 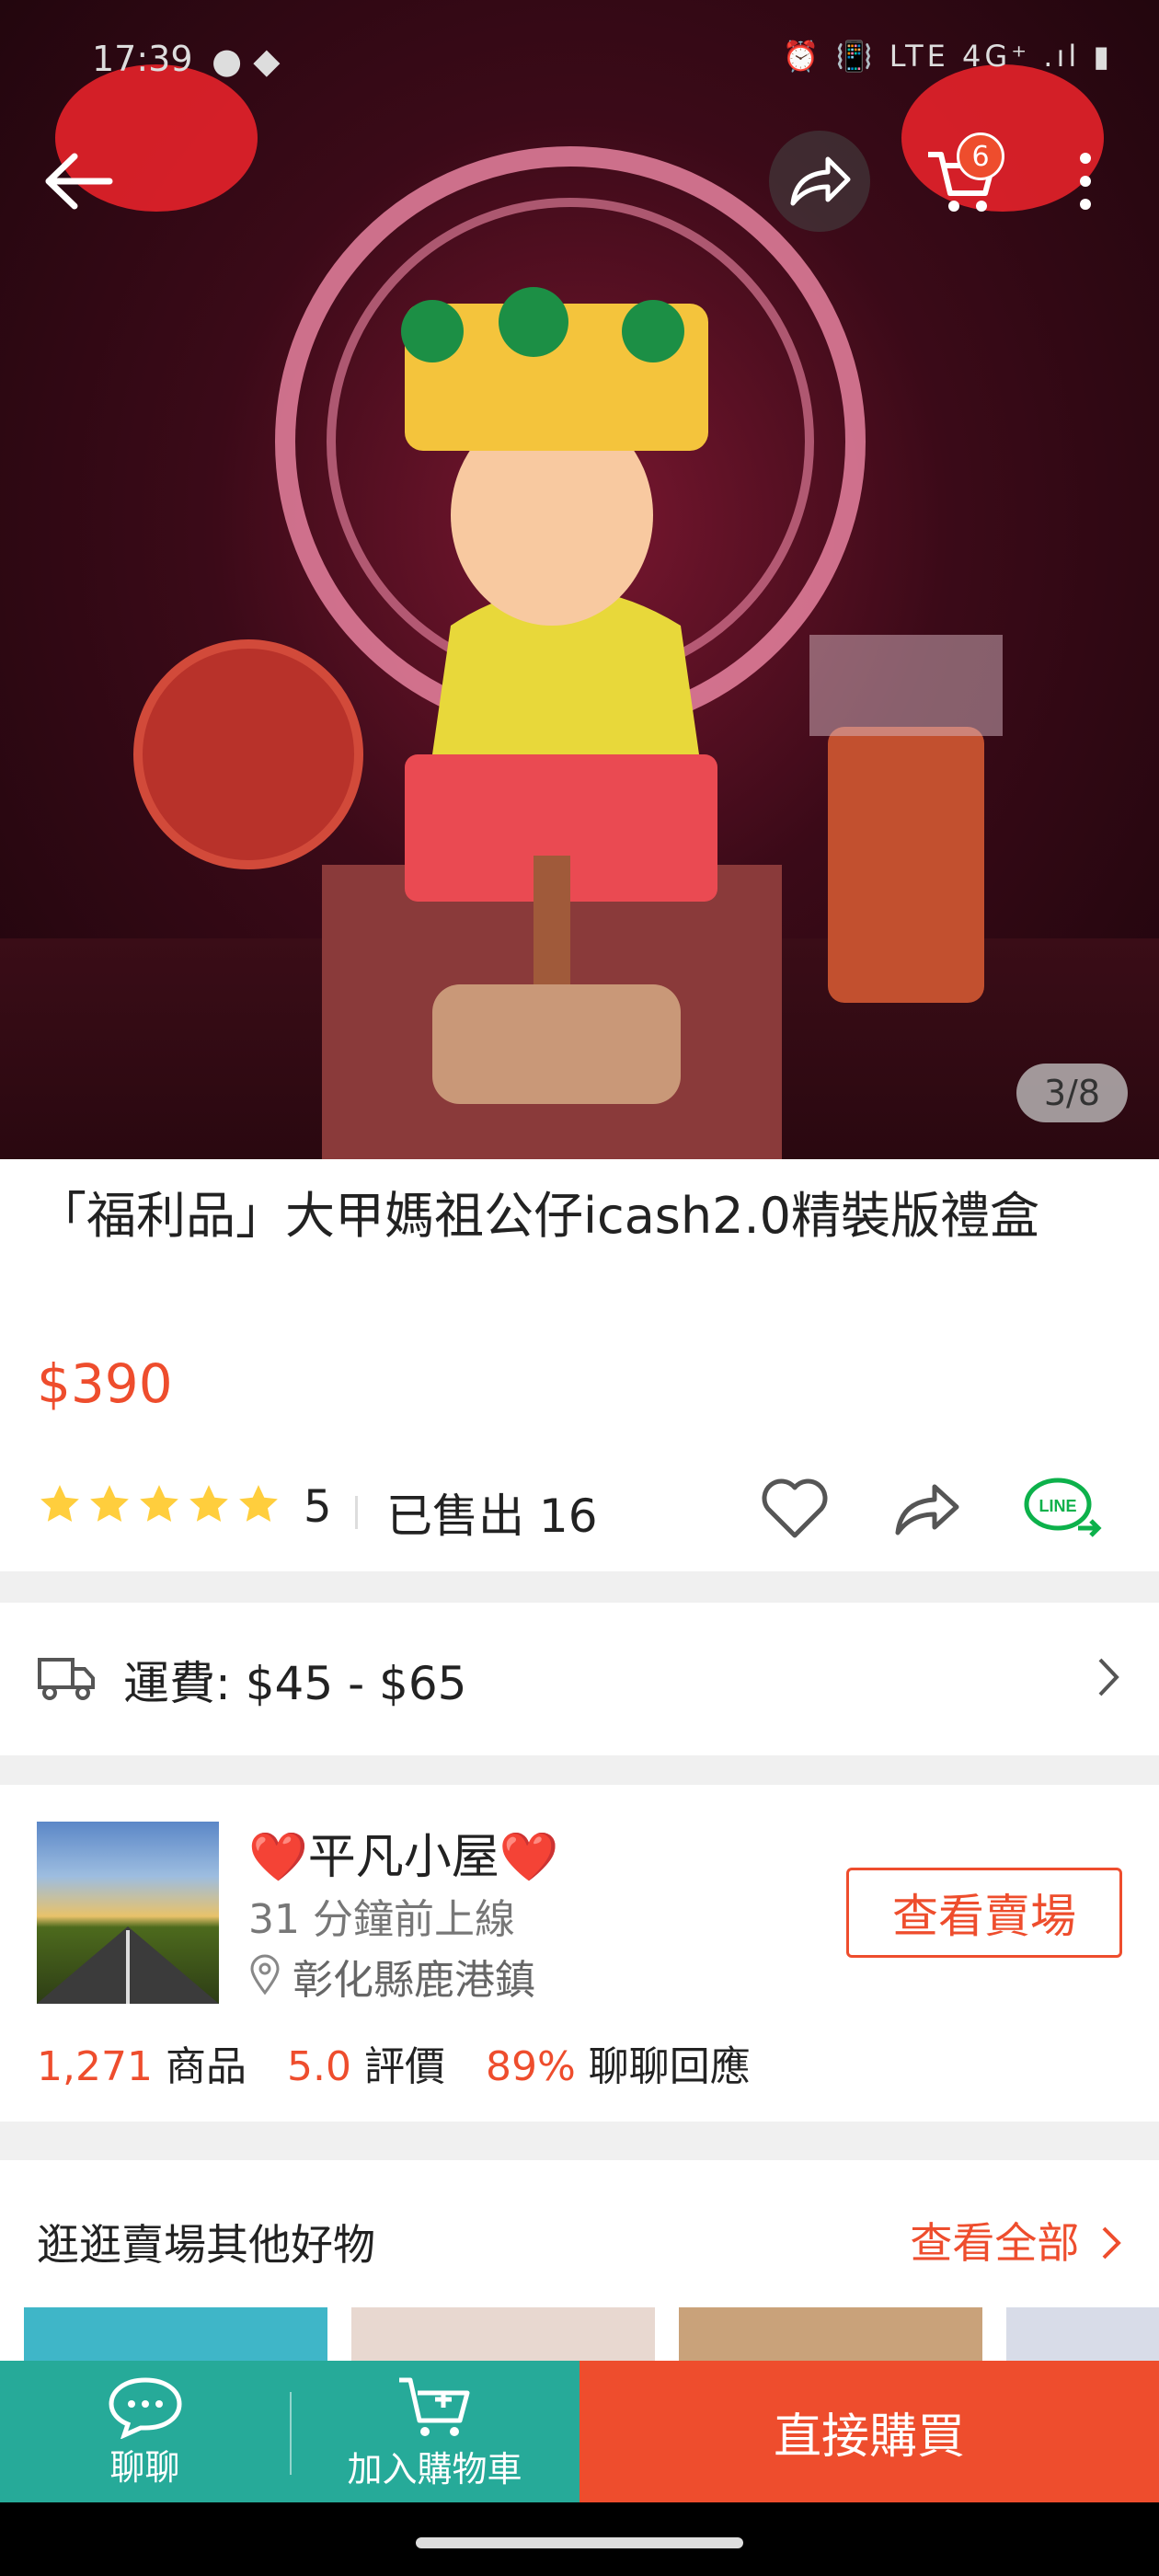 I want to click on stat-rating-value: 5.0, so click(x=318, y=2066).